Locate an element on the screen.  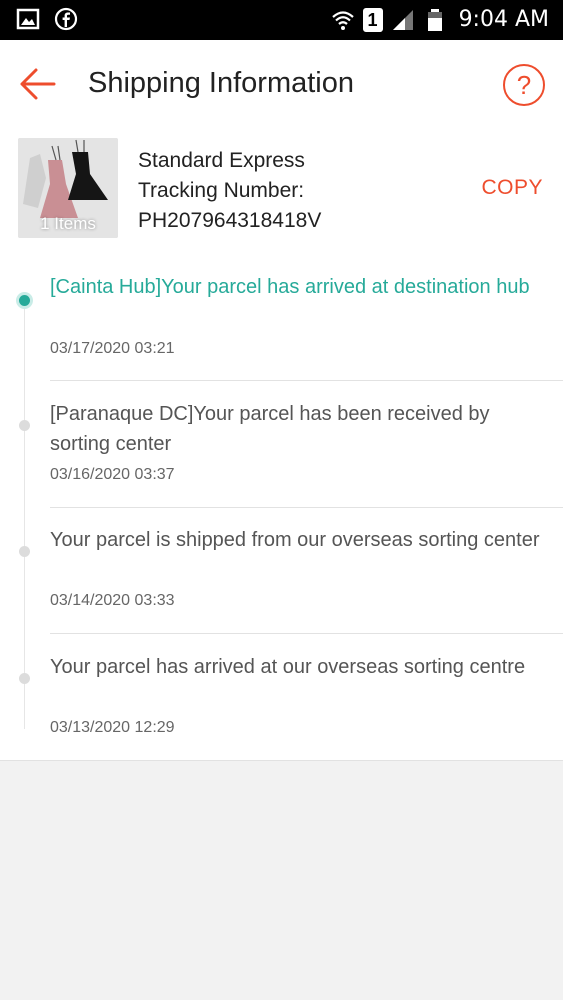
wifi-icon is located at coordinates (342, 20).